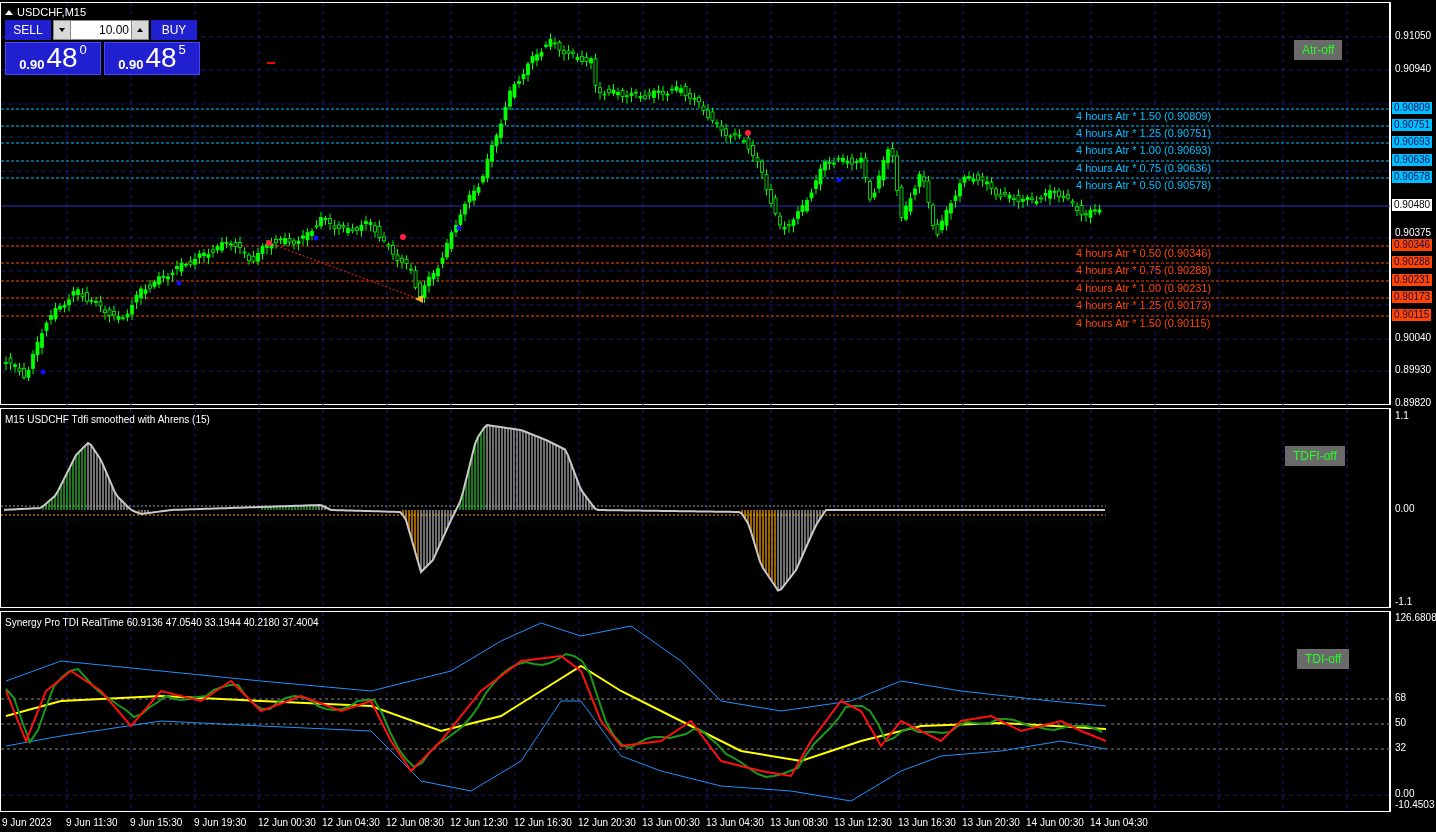 This screenshot has width=1436, height=832. Describe the element at coordinates (162, 623) in the screenshot. I see `indicator-title: Synergy Pro TDI RealTime 60.9136 47.0540 33.1944 40.2180 37.4004` at that location.